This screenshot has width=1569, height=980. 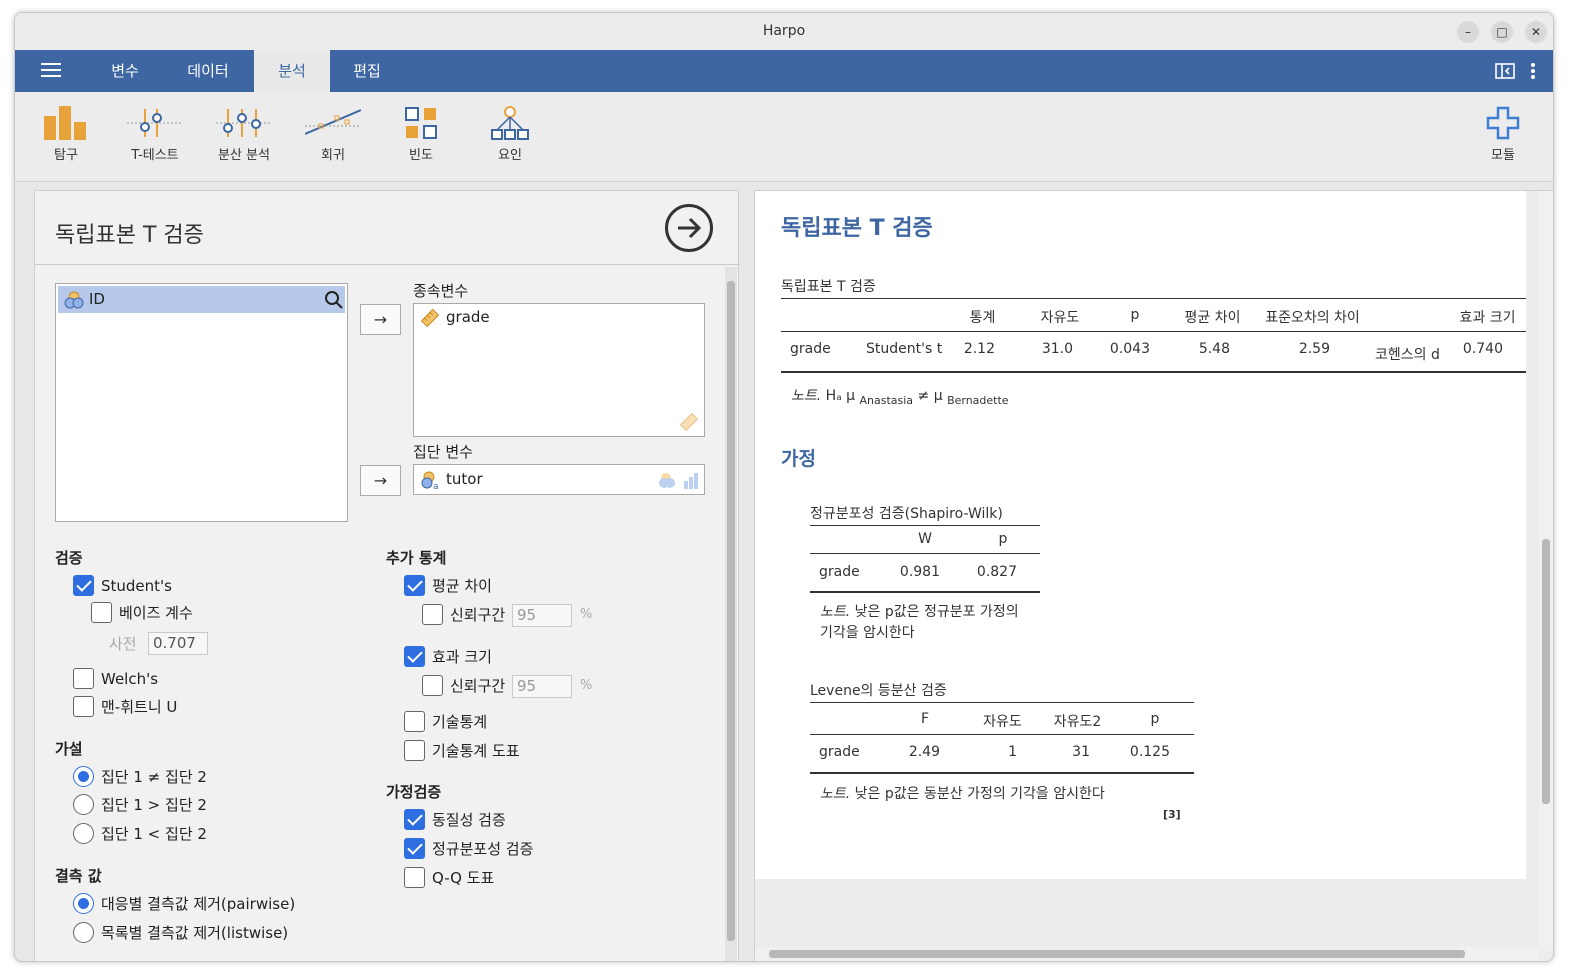 I want to click on levene-table-caption: Levene의 등분산 검증, so click(x=878, y=691).